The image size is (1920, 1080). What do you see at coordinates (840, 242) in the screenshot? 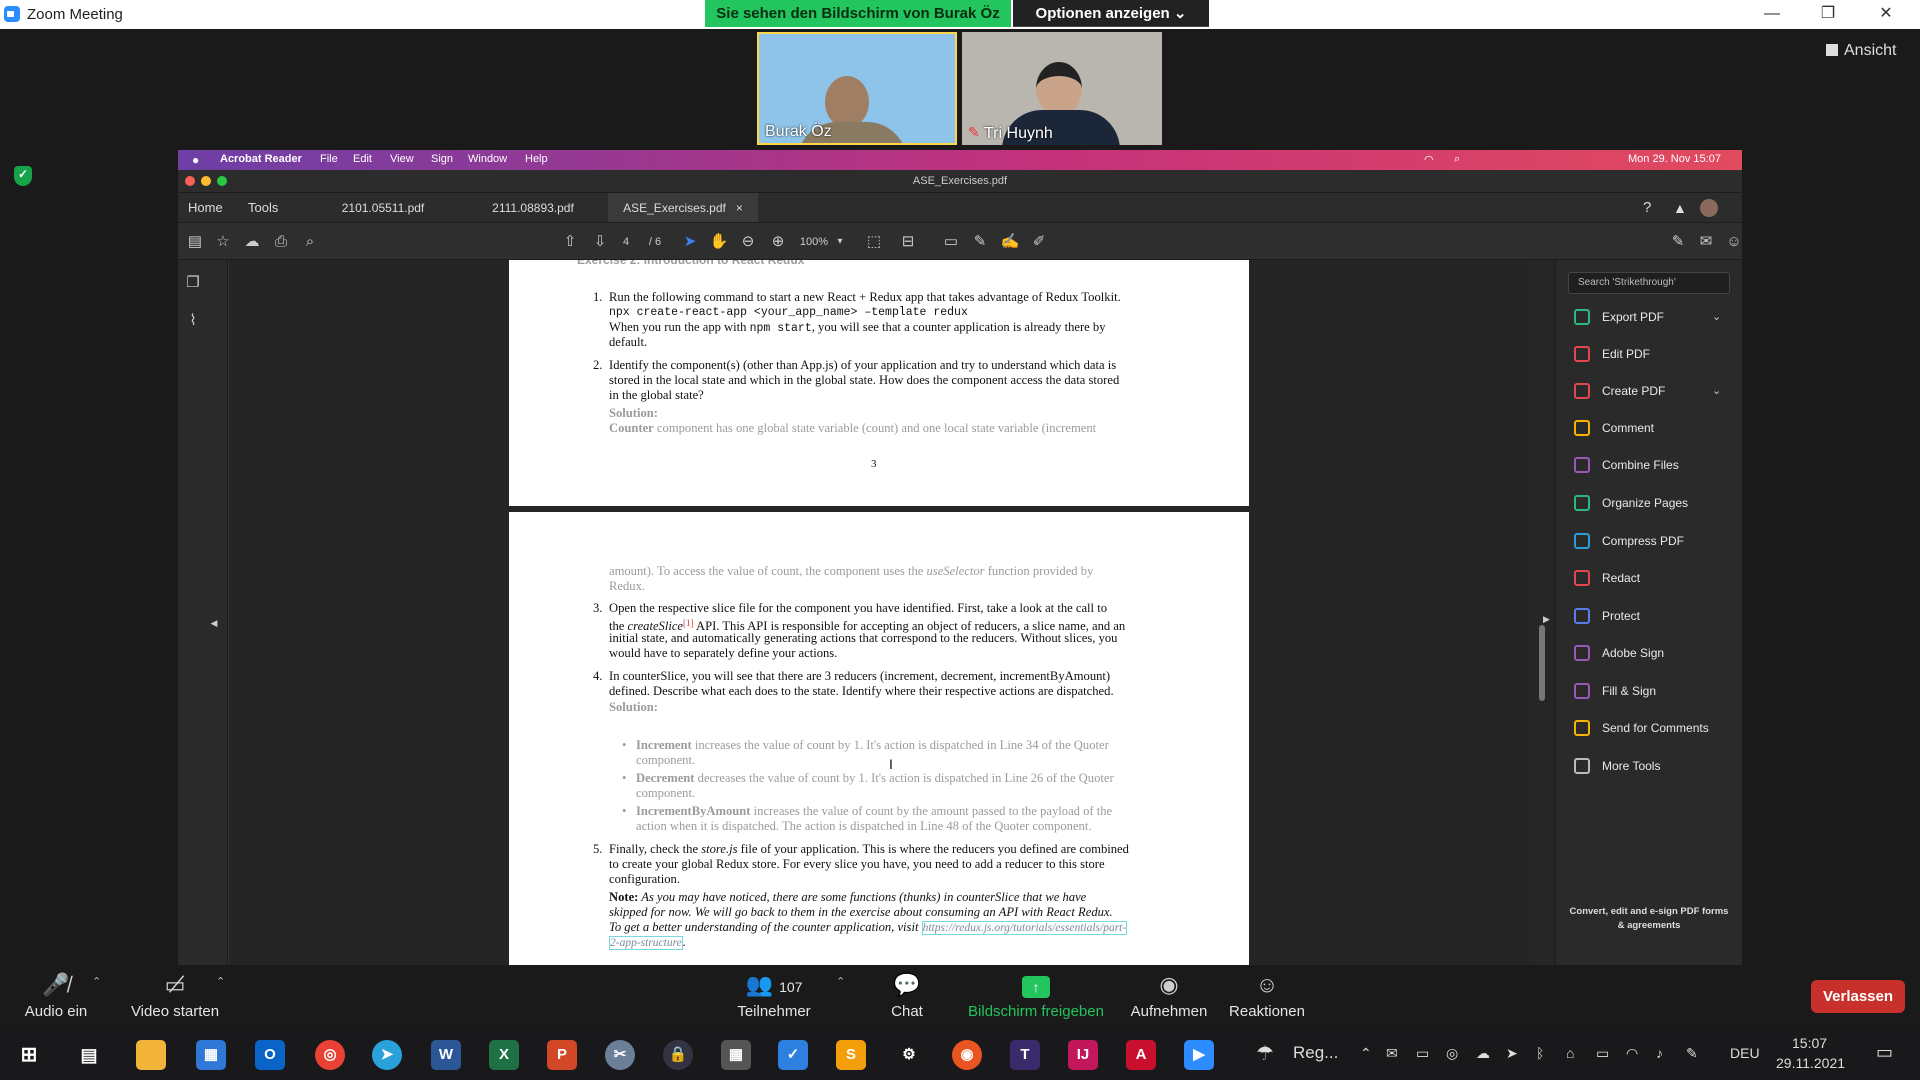
I see `zoom-dropdown-icon: ▾` at bounding box center [840, 242].